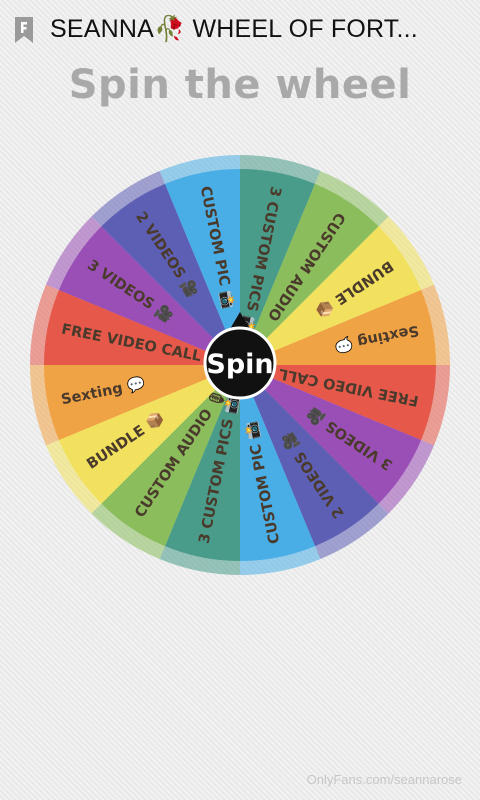 This screenshot has height=800, width=480. What do you see at coordinates (24, 30) in the screenshot?
I see `bookmark-icon` at bounding box center [24, 30].